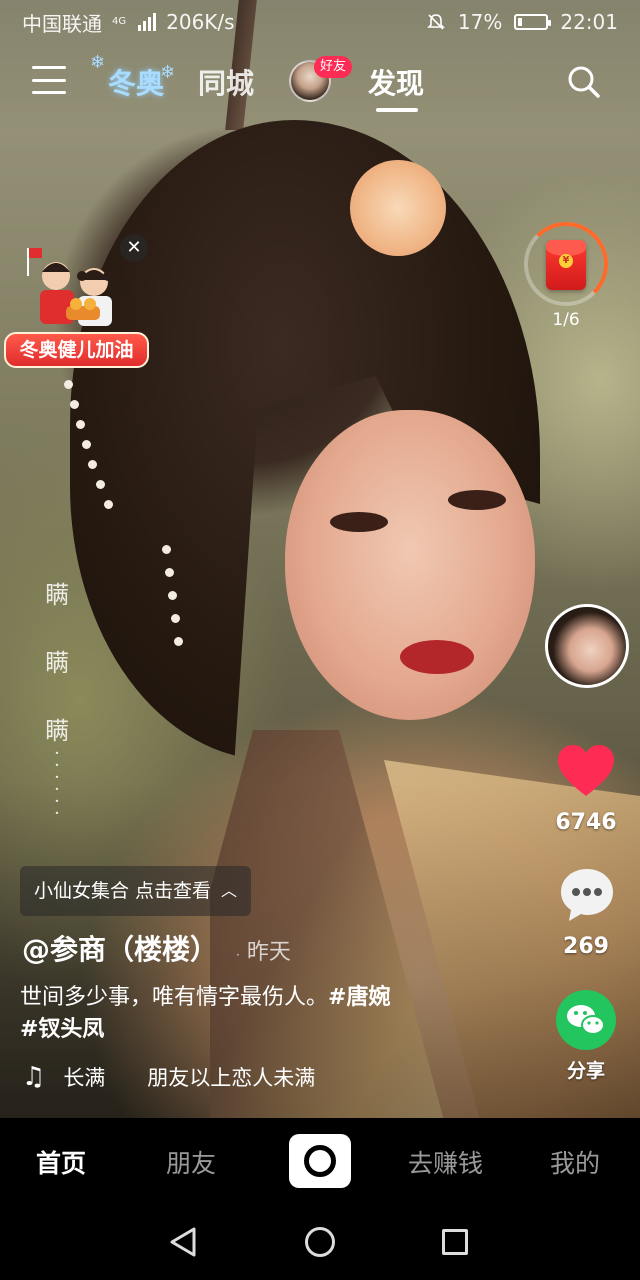  Describe the element at coordinates (585, 1071) in the screenshot. I see `share-label: 分享` at that location.